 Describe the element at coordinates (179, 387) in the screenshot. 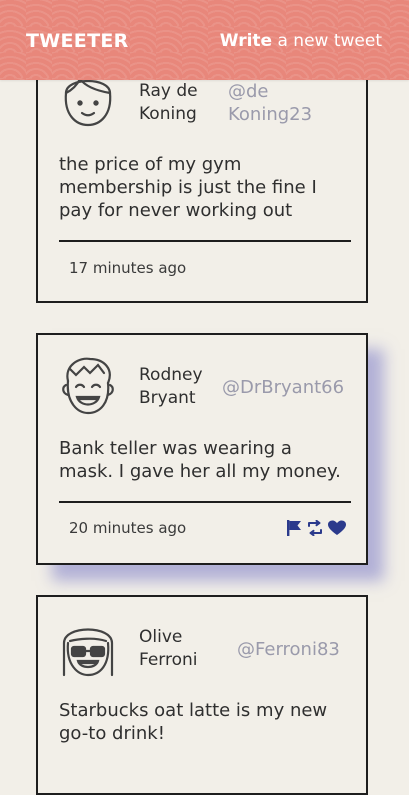

I see `display-name: Rodney Bryant` at that location.